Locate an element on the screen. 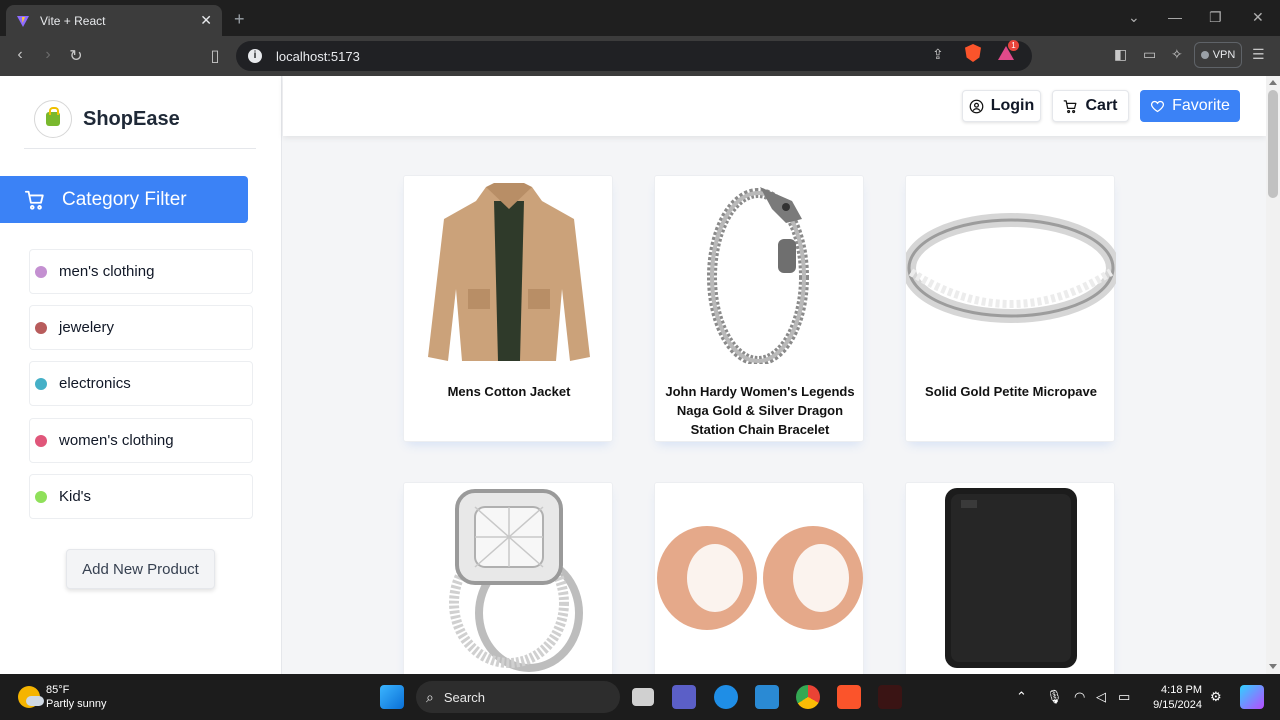 This screenshot has height=720, width=1280. cart-label: Cart is located at coordinates (1101, 105).